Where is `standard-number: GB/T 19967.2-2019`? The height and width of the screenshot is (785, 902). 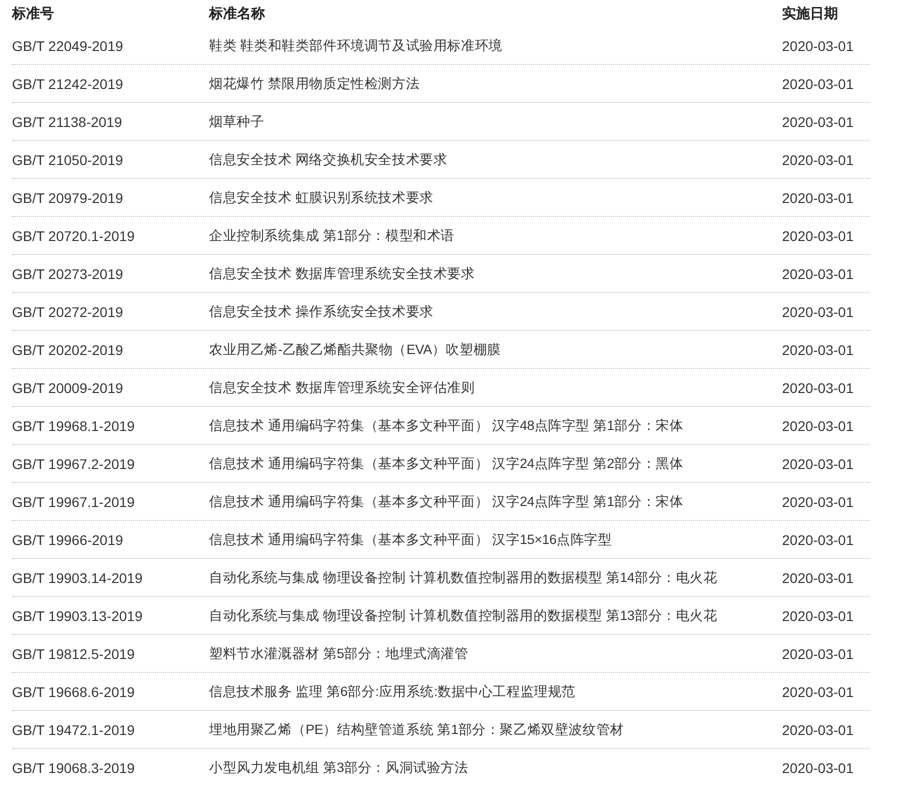 standard-number: GB/T 19967.2-2019 is located at coordinates (73, 464).